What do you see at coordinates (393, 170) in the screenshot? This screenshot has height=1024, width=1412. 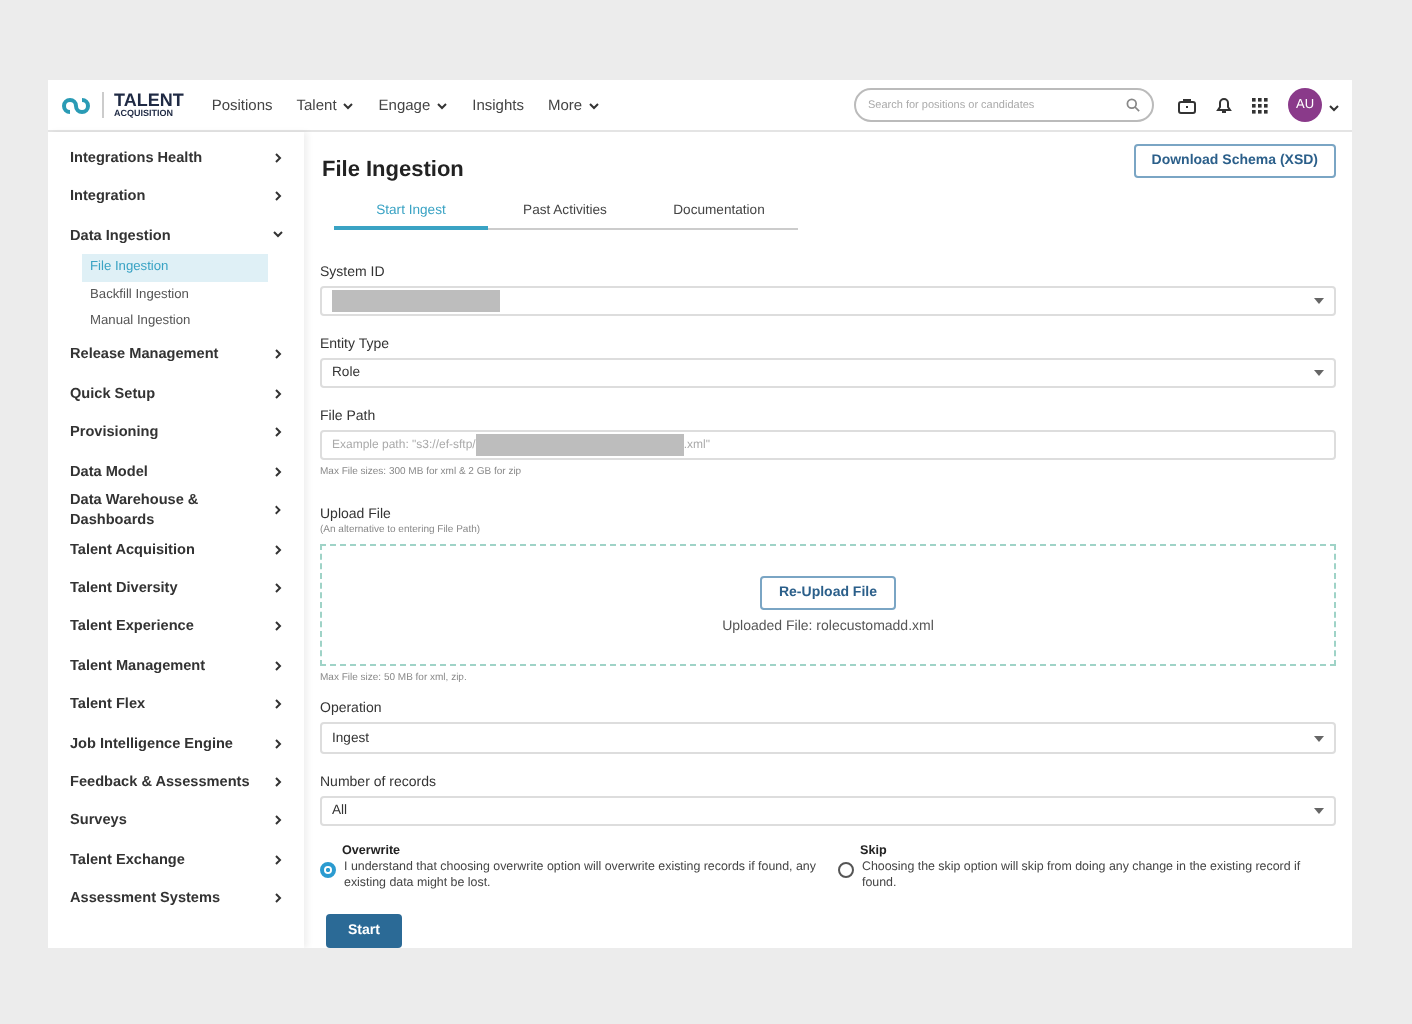 I see `page-title: File Ingestion` at bounding box center [393, 170].